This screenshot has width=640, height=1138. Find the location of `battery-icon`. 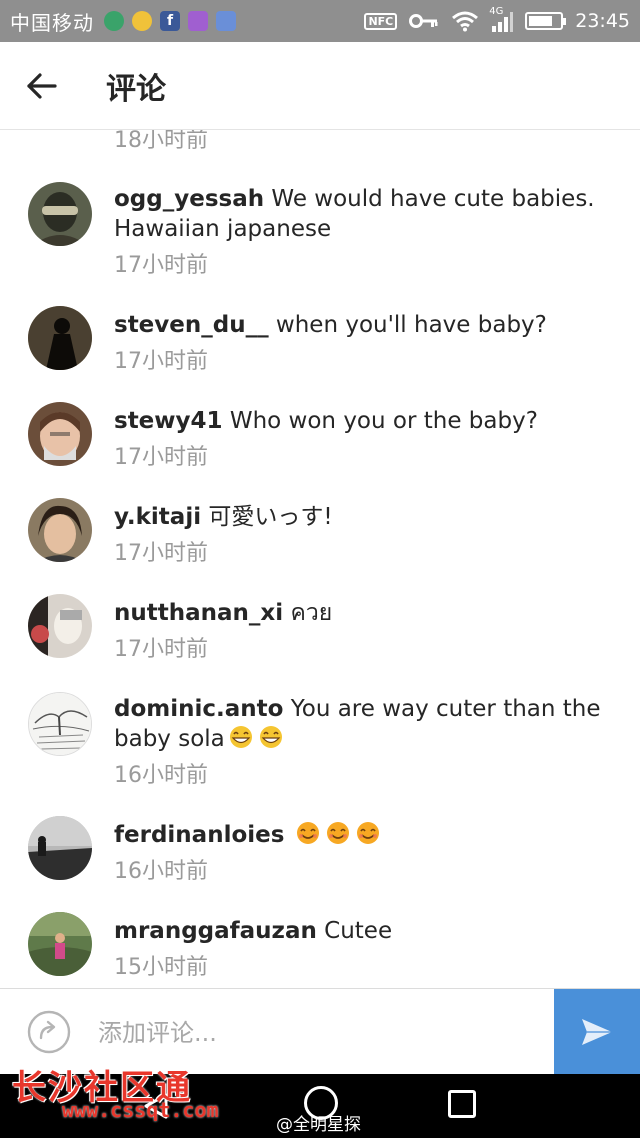

battery-icon is located at coordinates (546, 21).